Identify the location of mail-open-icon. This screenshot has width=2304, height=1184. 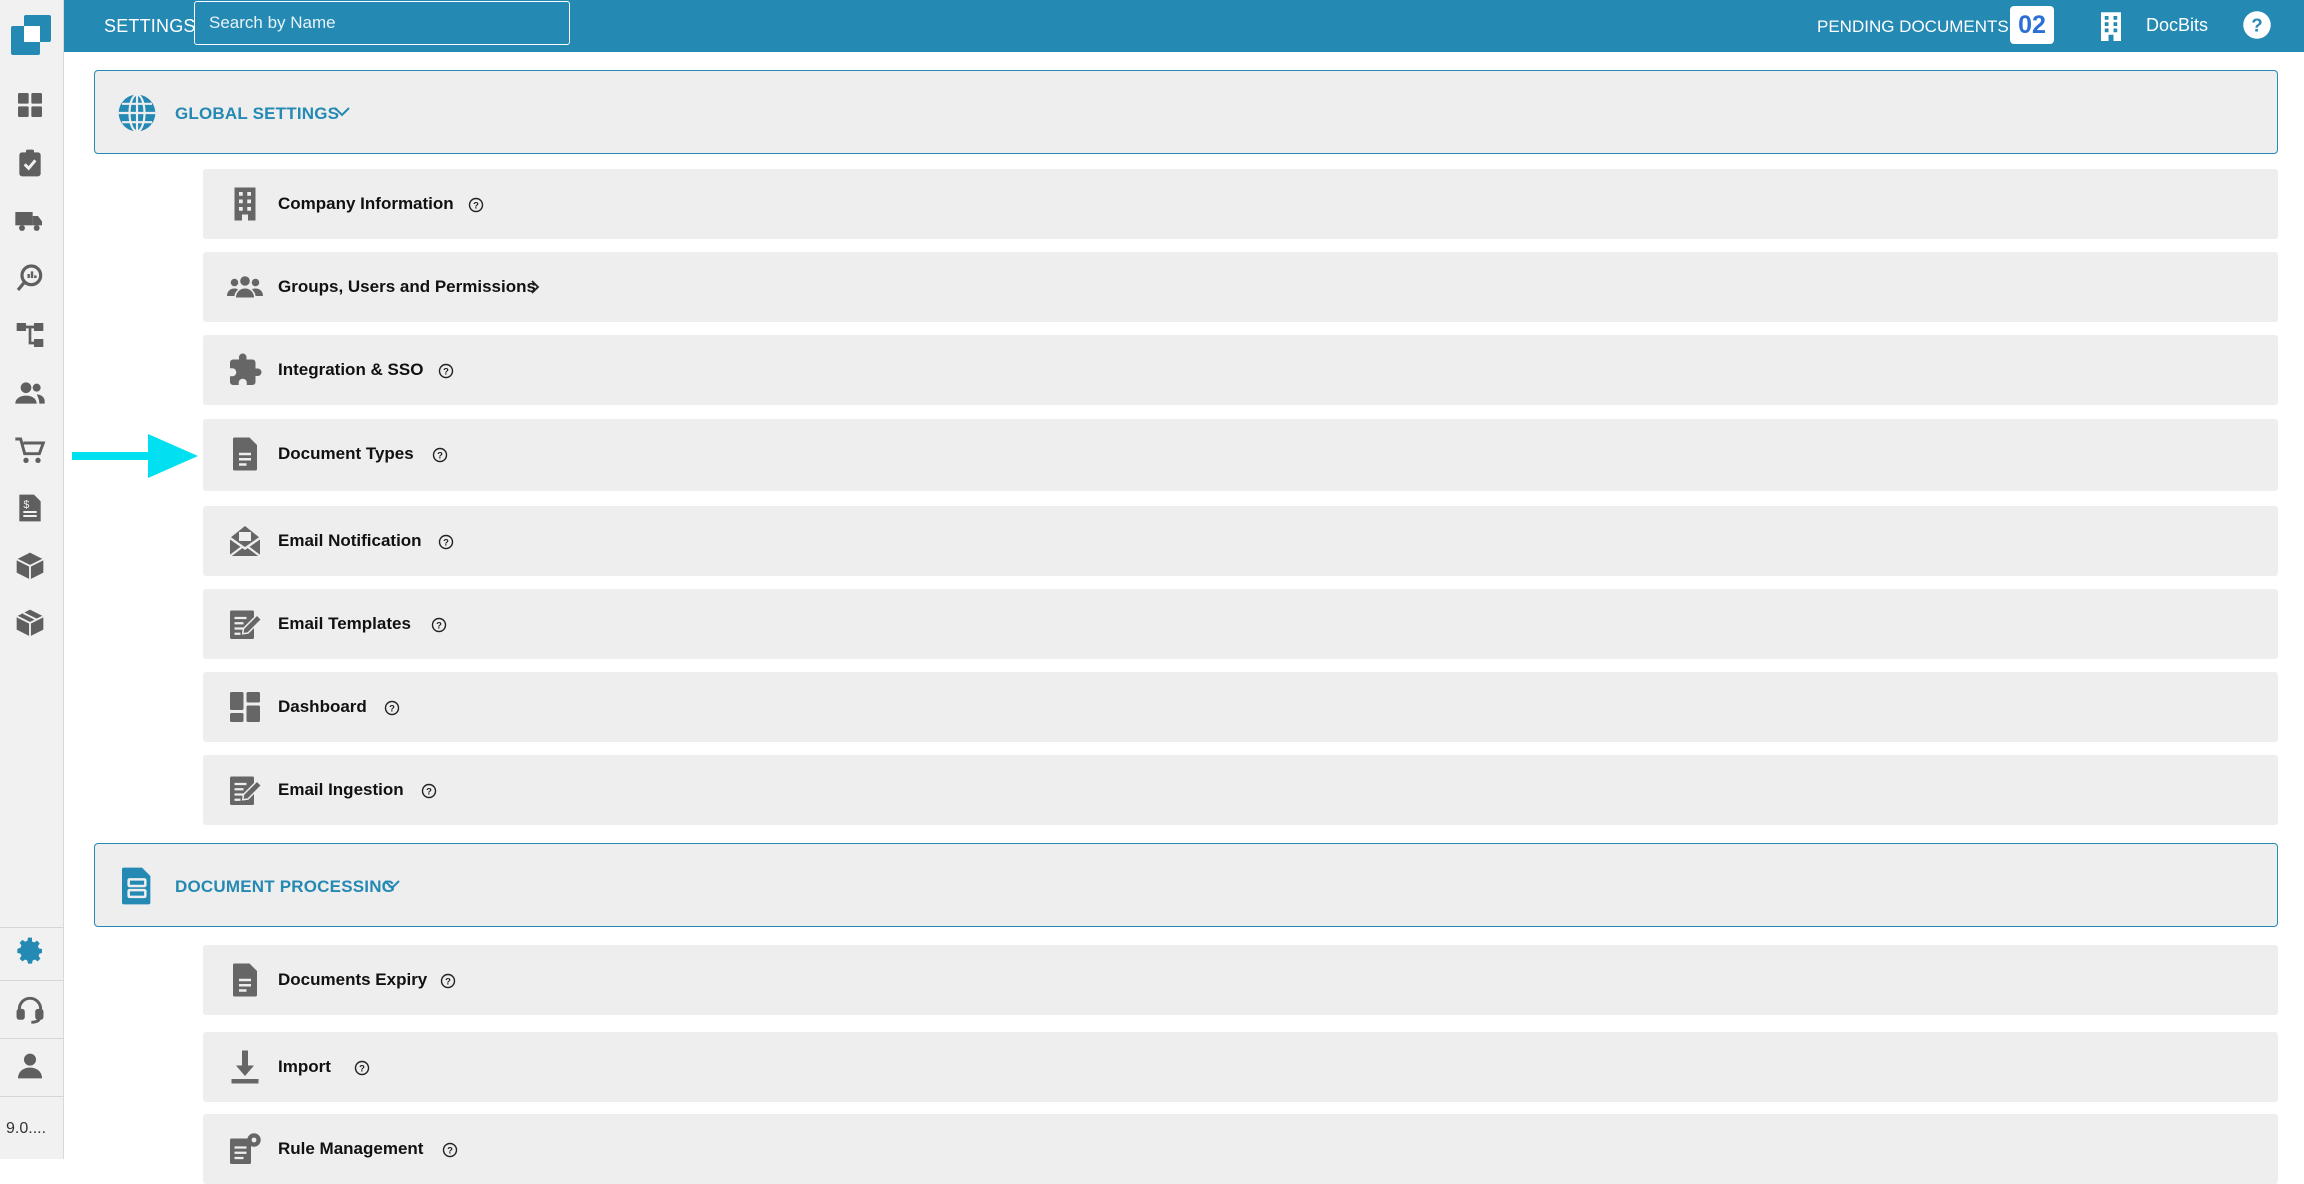
(245, 541).